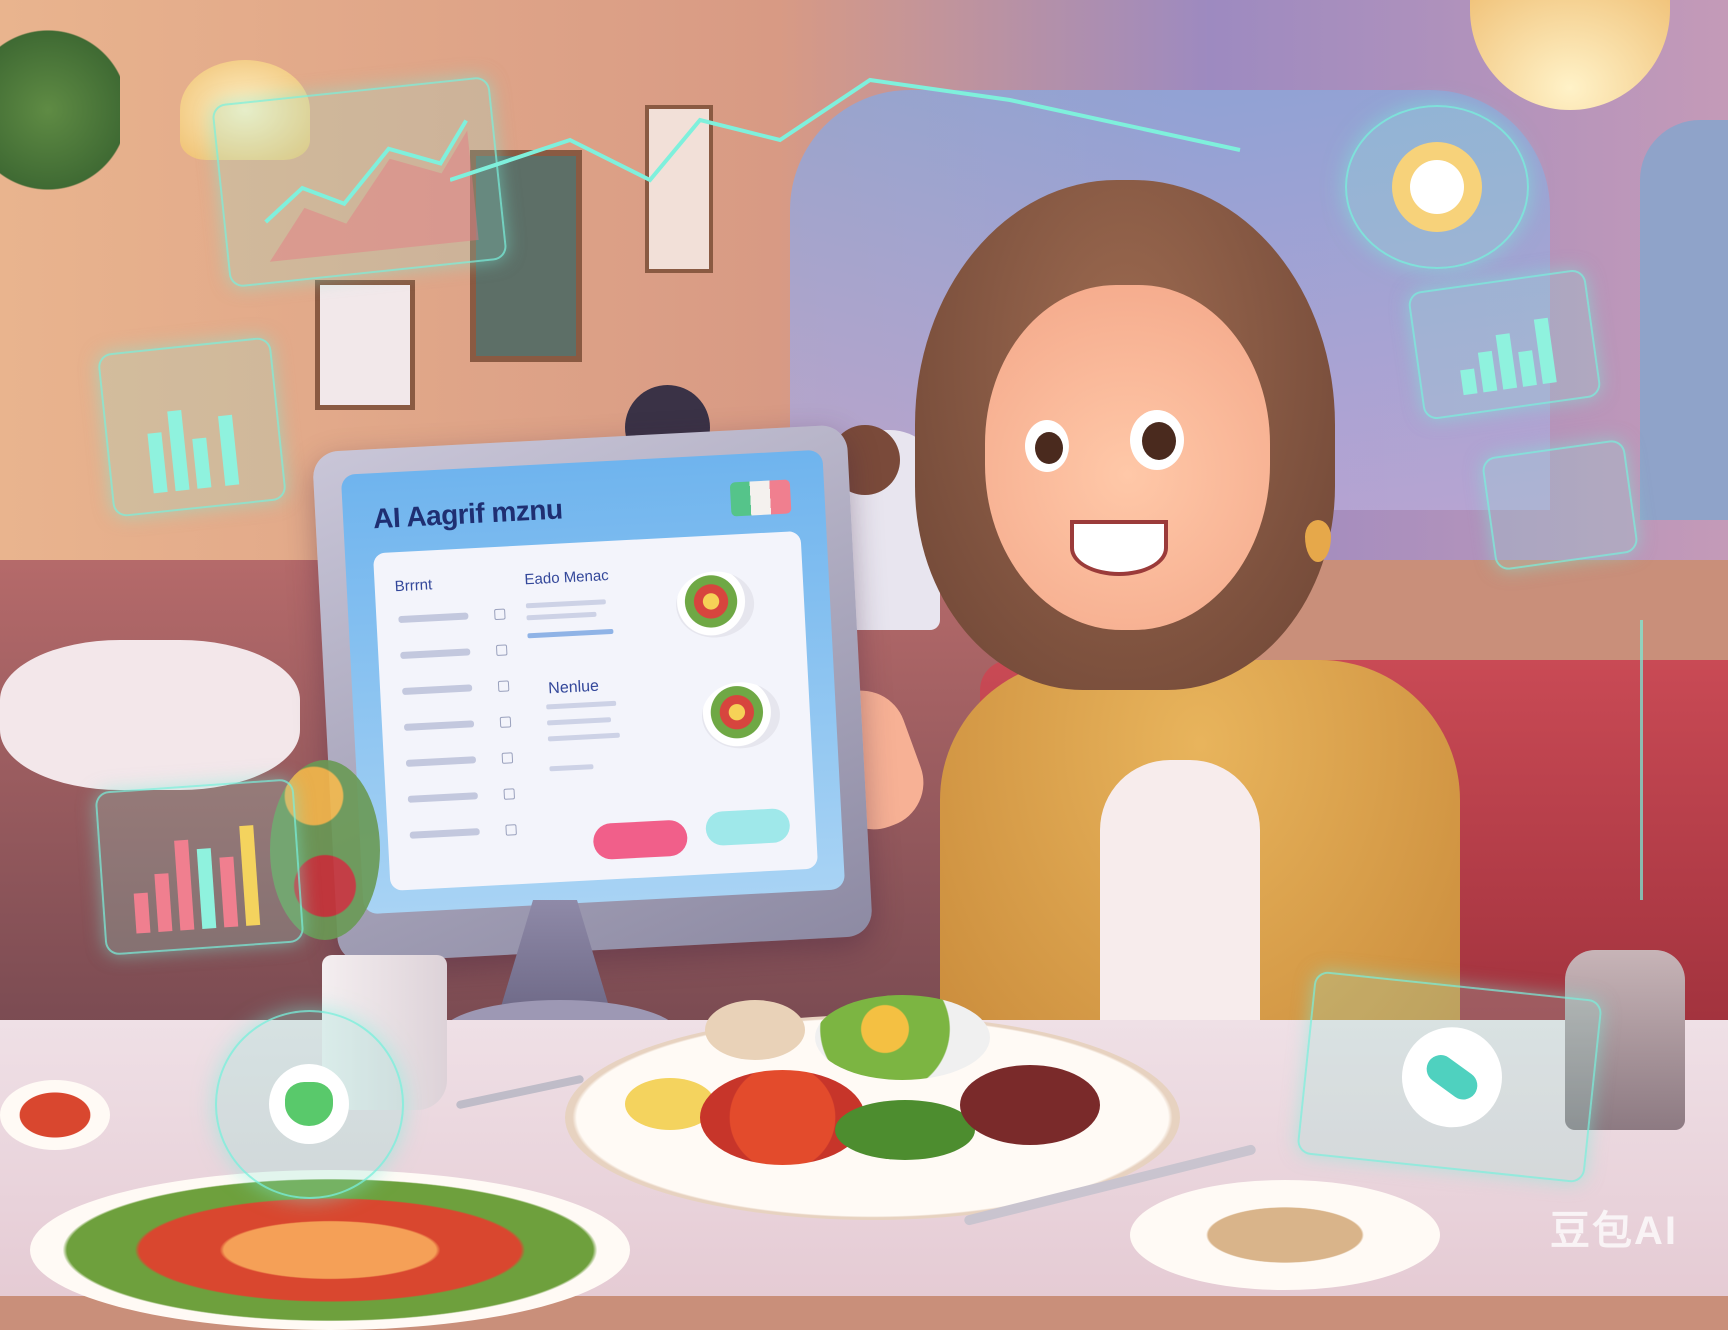 The width and height of the screenshot is (1728, 1330). What do you see at coordinates (60, 110) in the screenshot?
I see `hanging-plant` at bounding box center [60, 110].